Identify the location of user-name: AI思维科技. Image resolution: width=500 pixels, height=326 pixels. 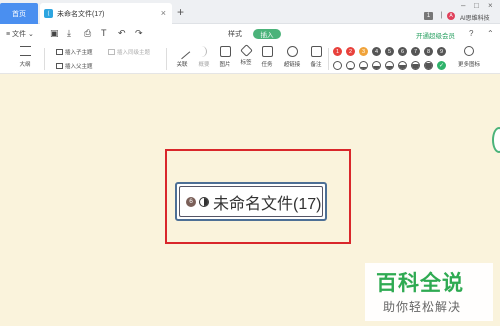
(475, 17).